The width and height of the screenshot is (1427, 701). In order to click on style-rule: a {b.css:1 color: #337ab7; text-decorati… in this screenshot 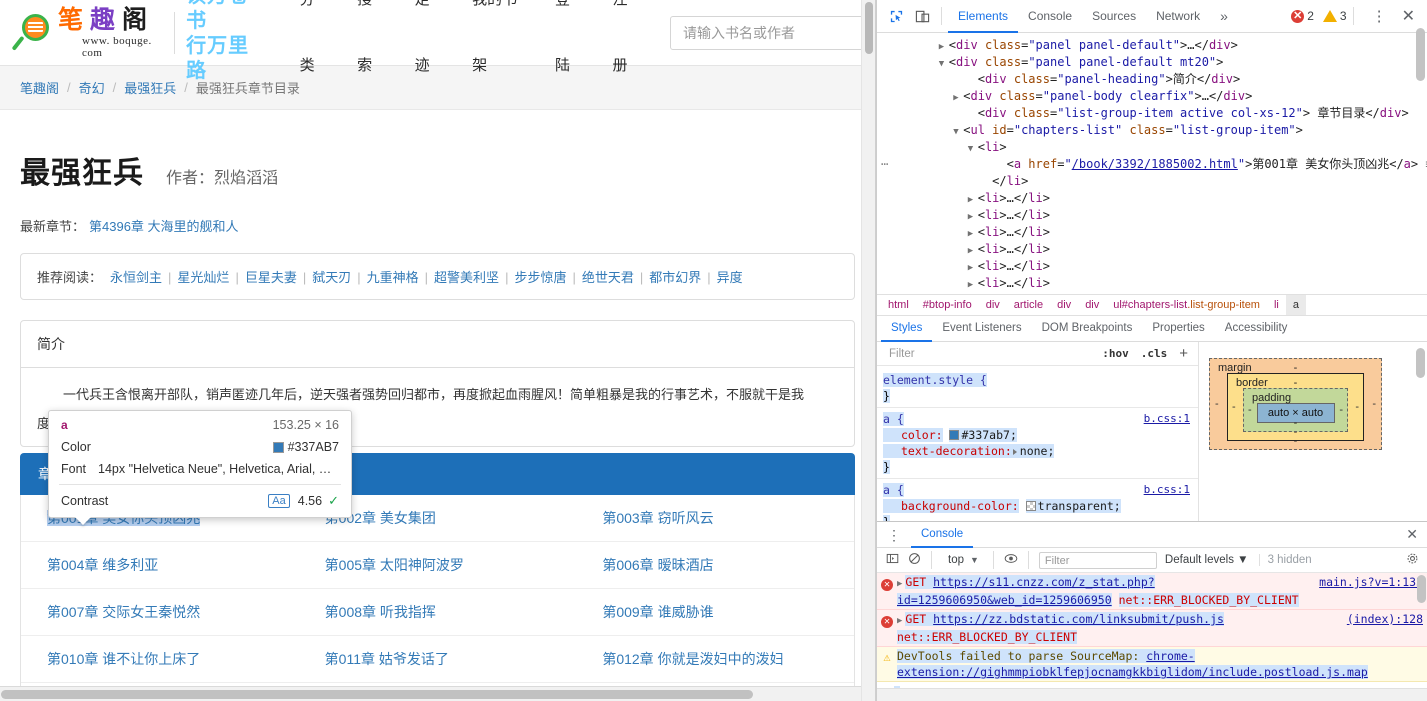, I will do `click(1037, 443)`.